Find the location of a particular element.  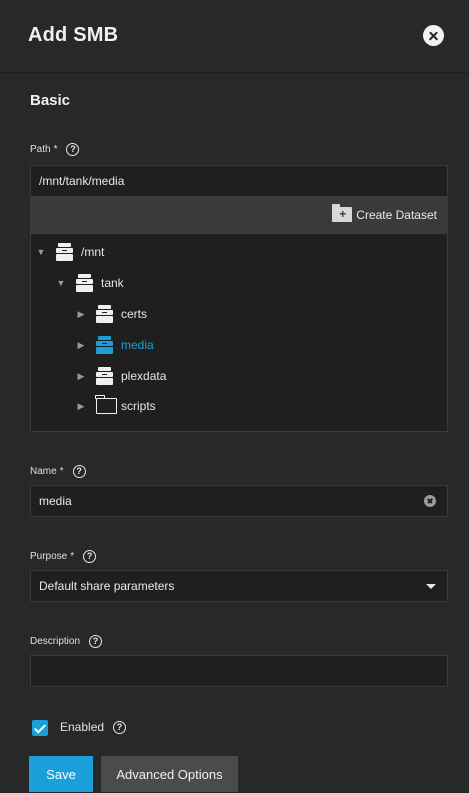

description-label-row: Description ? is located at coordinates (66, 641).